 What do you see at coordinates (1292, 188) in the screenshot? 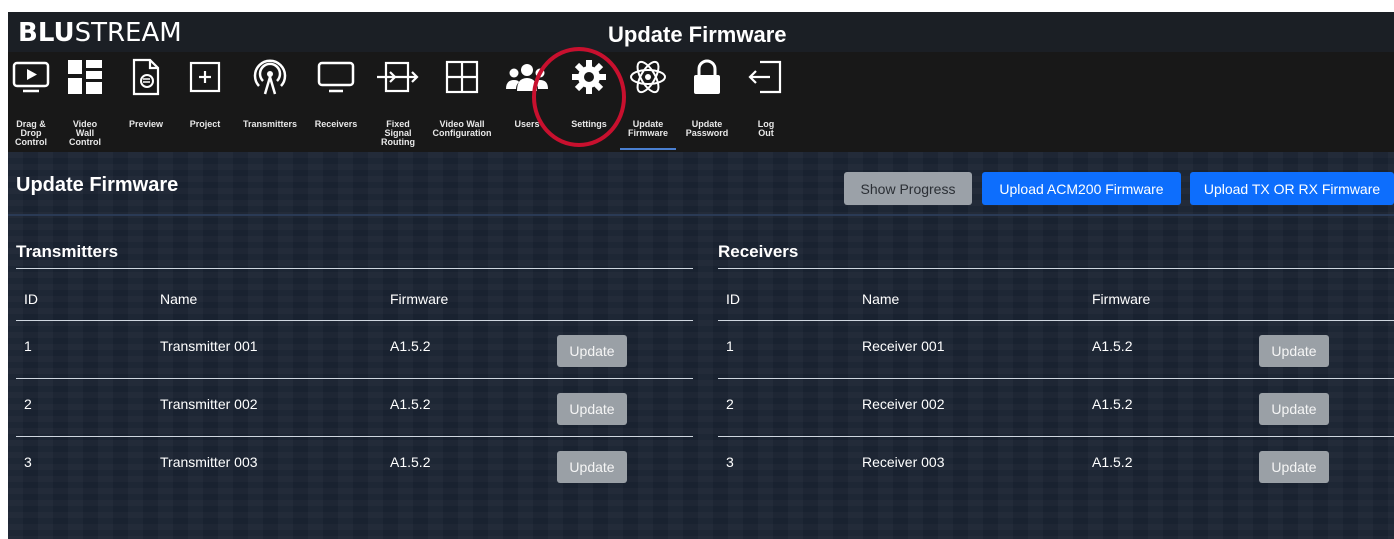
I see `upload-tx-rx-firmware-button: Upload TX OR RX Firmware` at bounding box center [1292, 188].